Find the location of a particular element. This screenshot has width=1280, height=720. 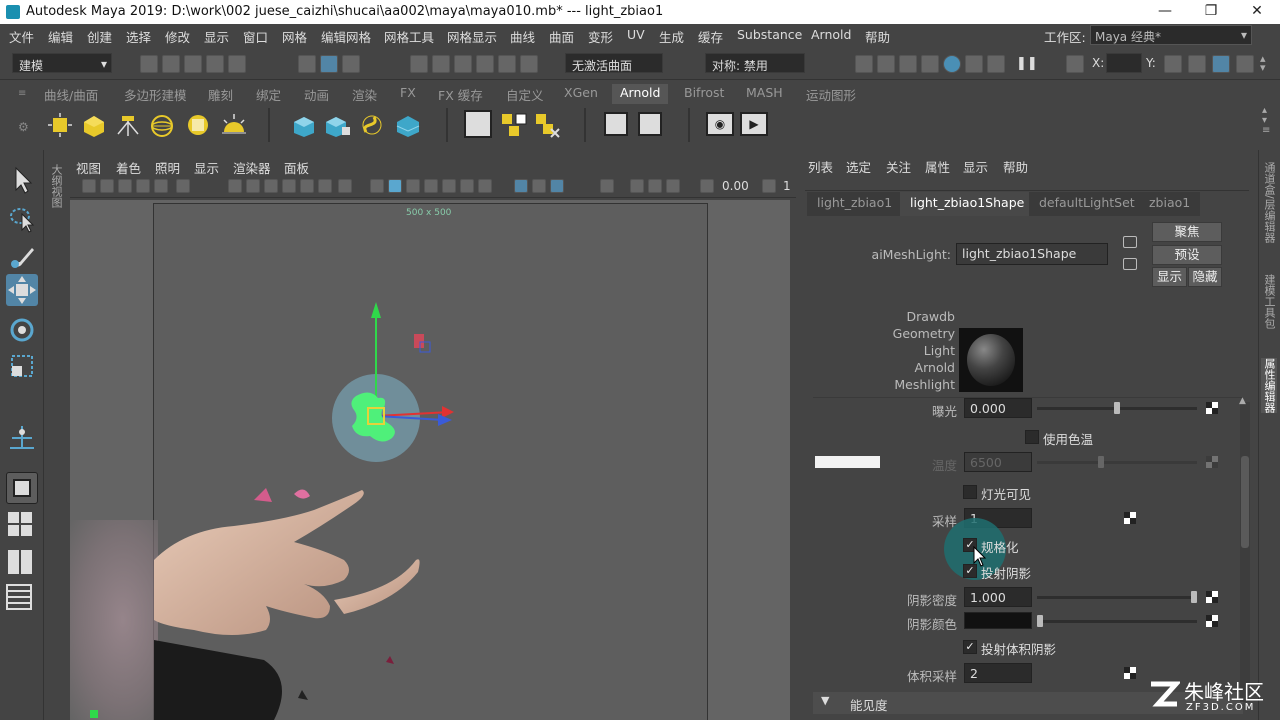

shelf-tab-rigging: 绑定 is located at coordinates (268, 94).